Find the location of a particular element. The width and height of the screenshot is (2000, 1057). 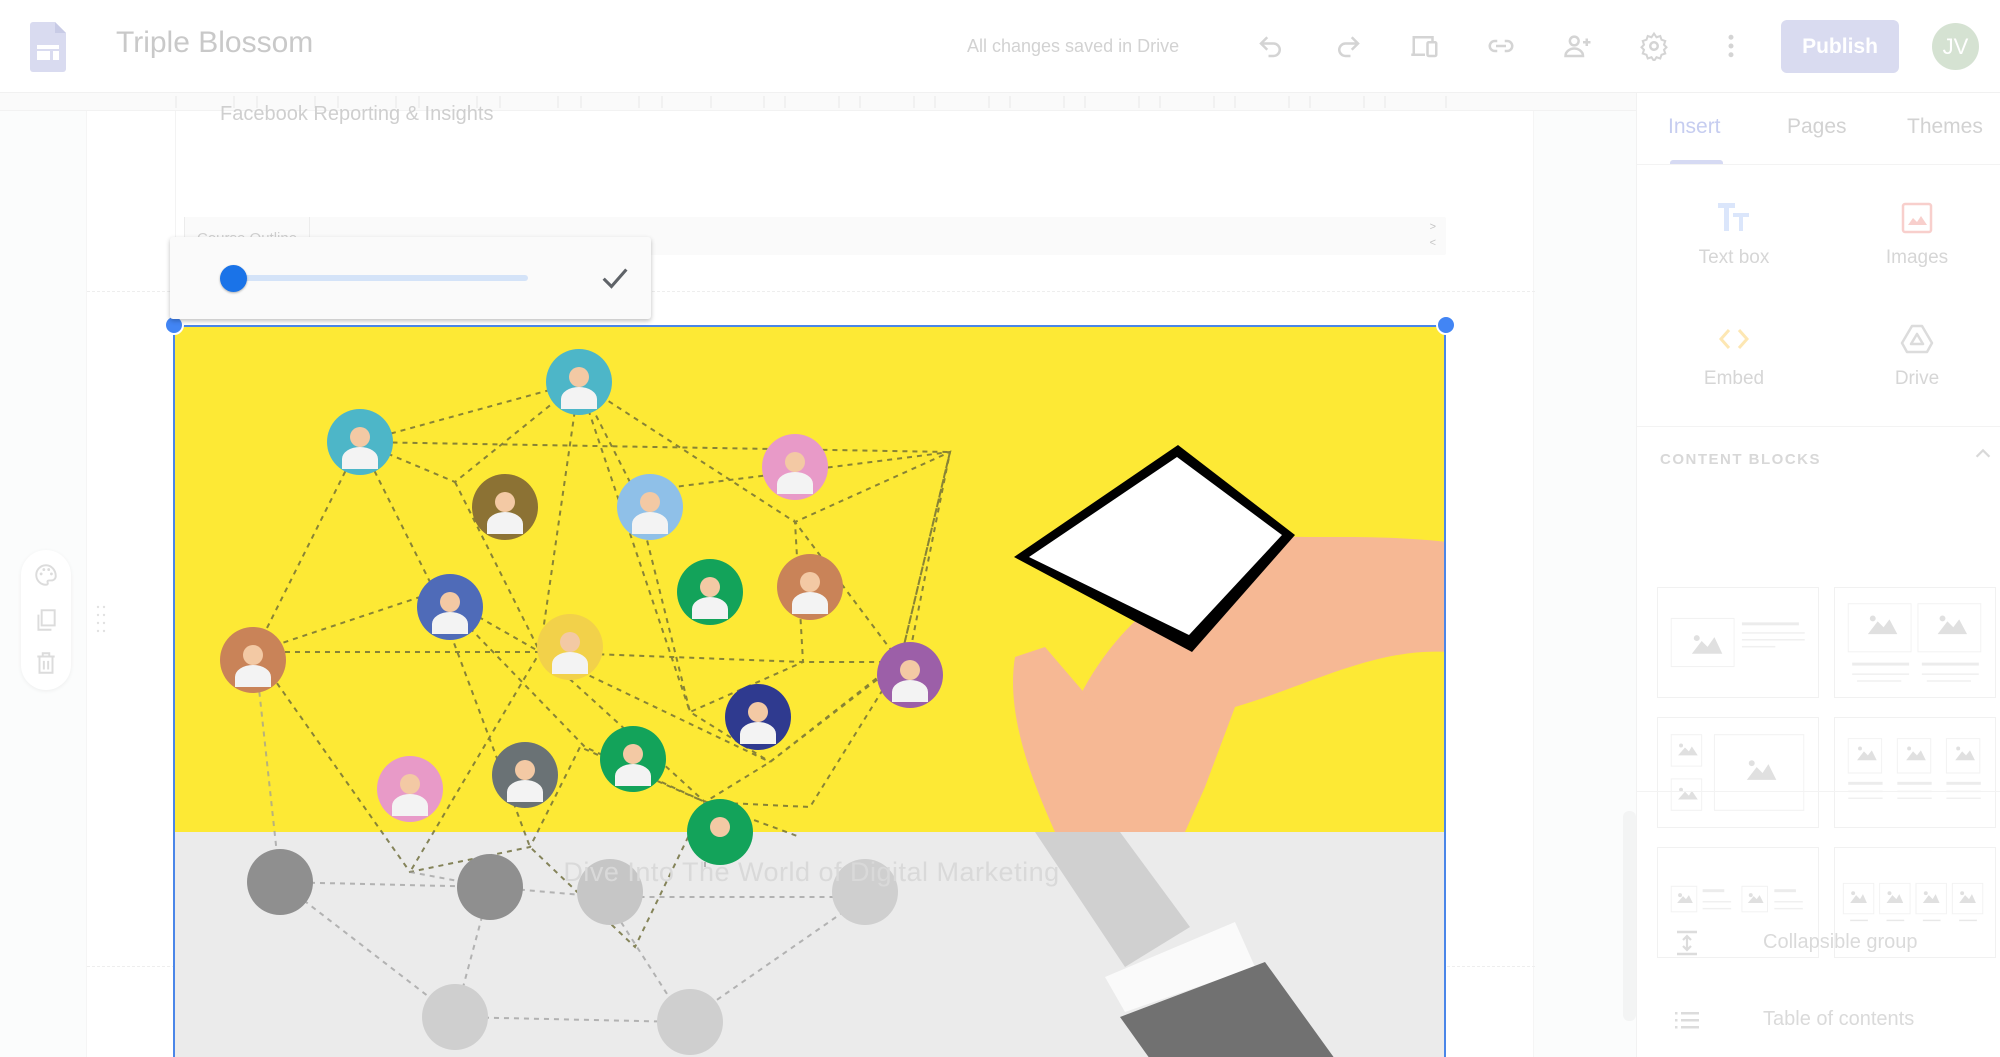

tab-pages: Pages is located at coordinates (1817, 127).